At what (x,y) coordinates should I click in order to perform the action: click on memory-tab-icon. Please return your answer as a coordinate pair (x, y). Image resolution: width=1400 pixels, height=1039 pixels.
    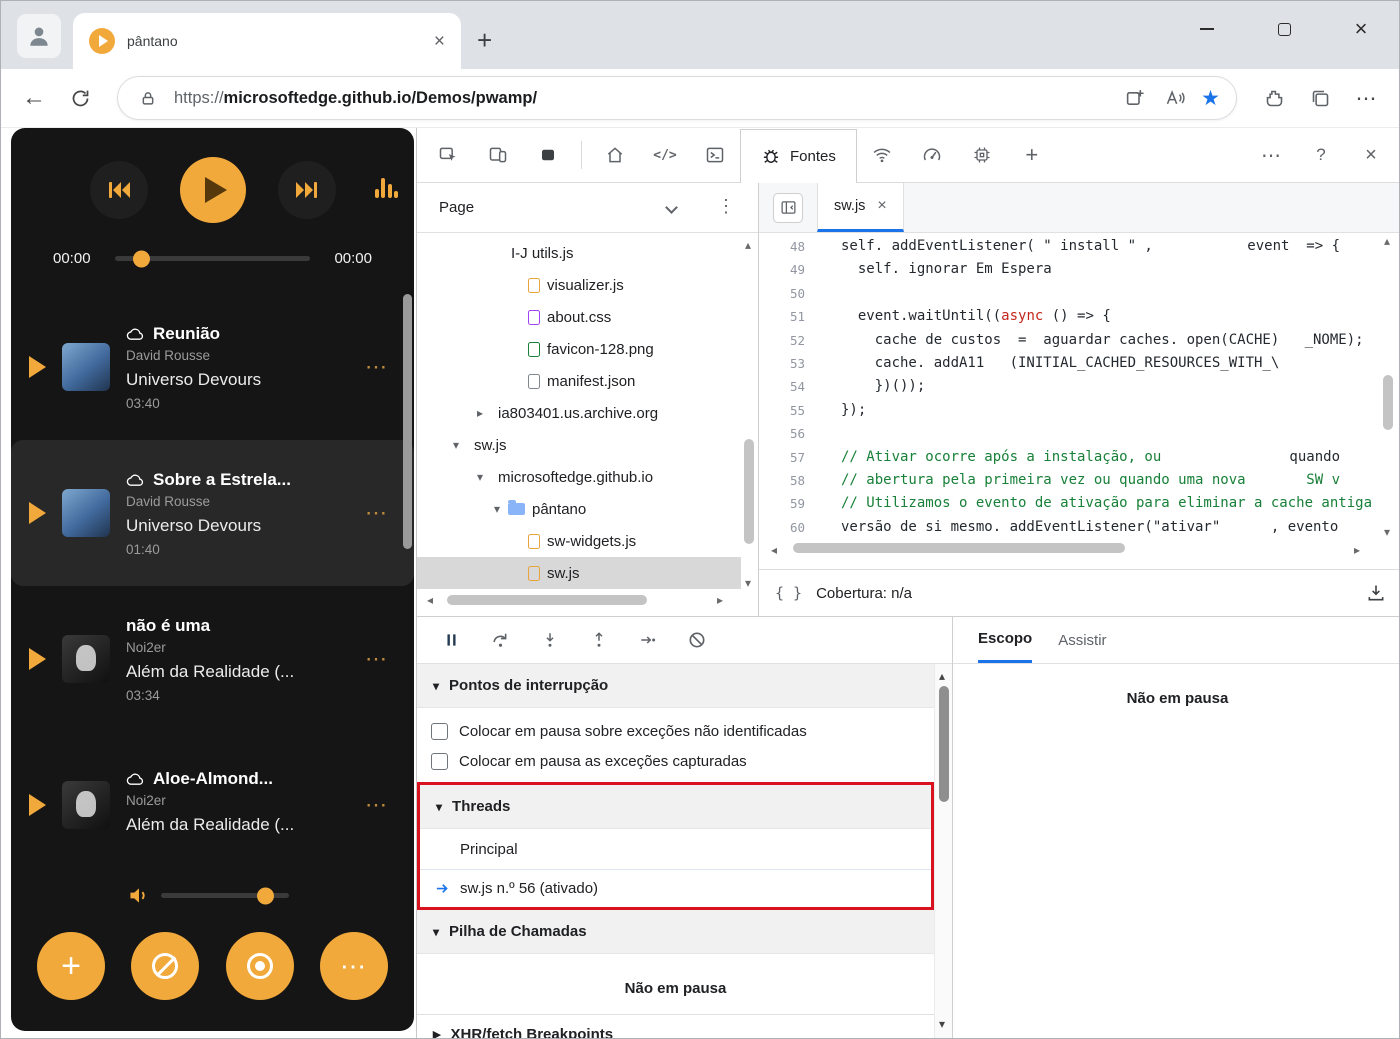
    Looking at the image, I should click on (982, 155).